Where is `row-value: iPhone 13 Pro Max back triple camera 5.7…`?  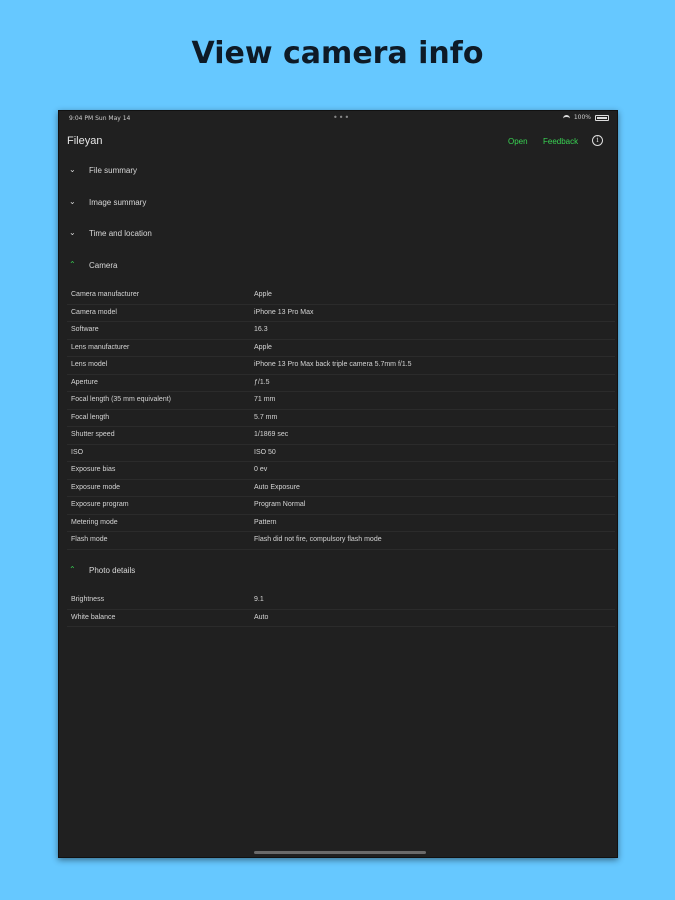
row-value: iPhone 13 Pro Max back triple camera 5.7… is located at coordinates (333, 364).